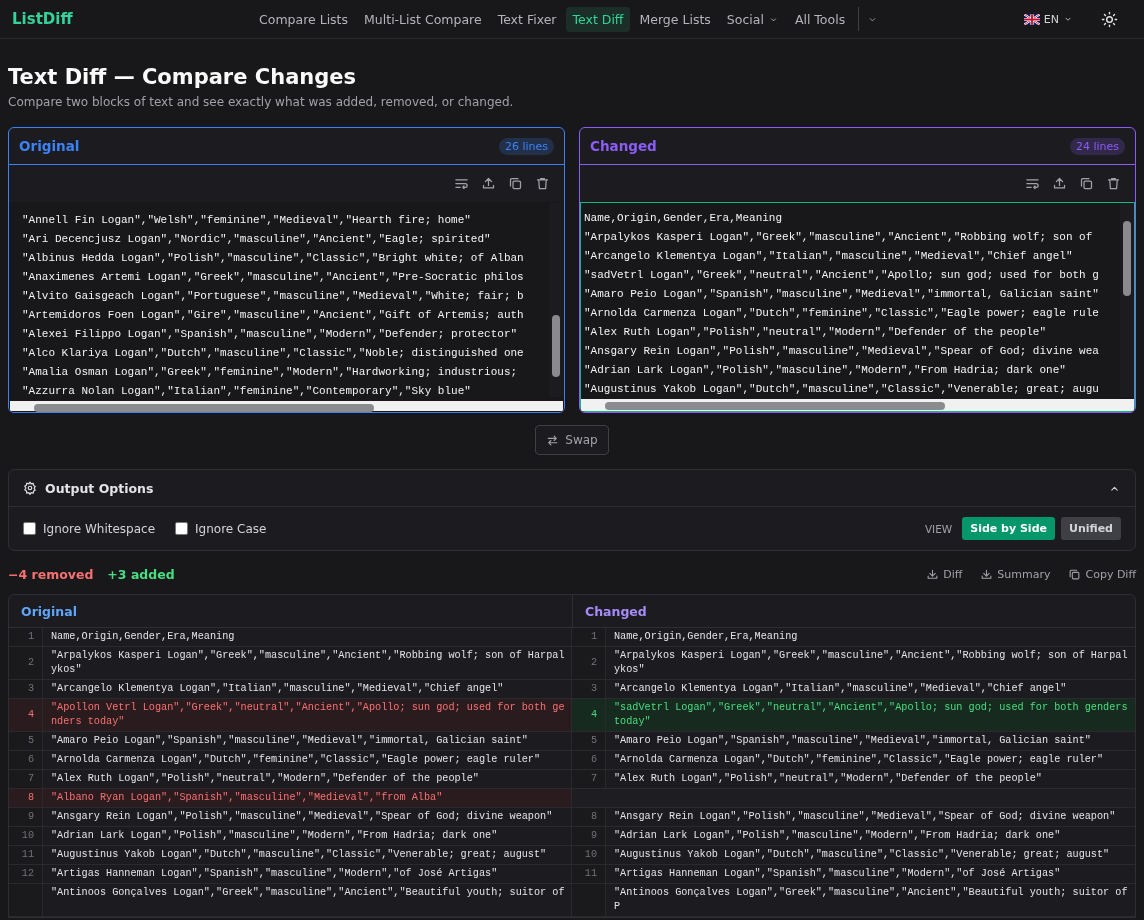  What do you see at coordinates (944, 574) in the screenshot?
I see `export-button: Diff` at bounding box center [944, 574].